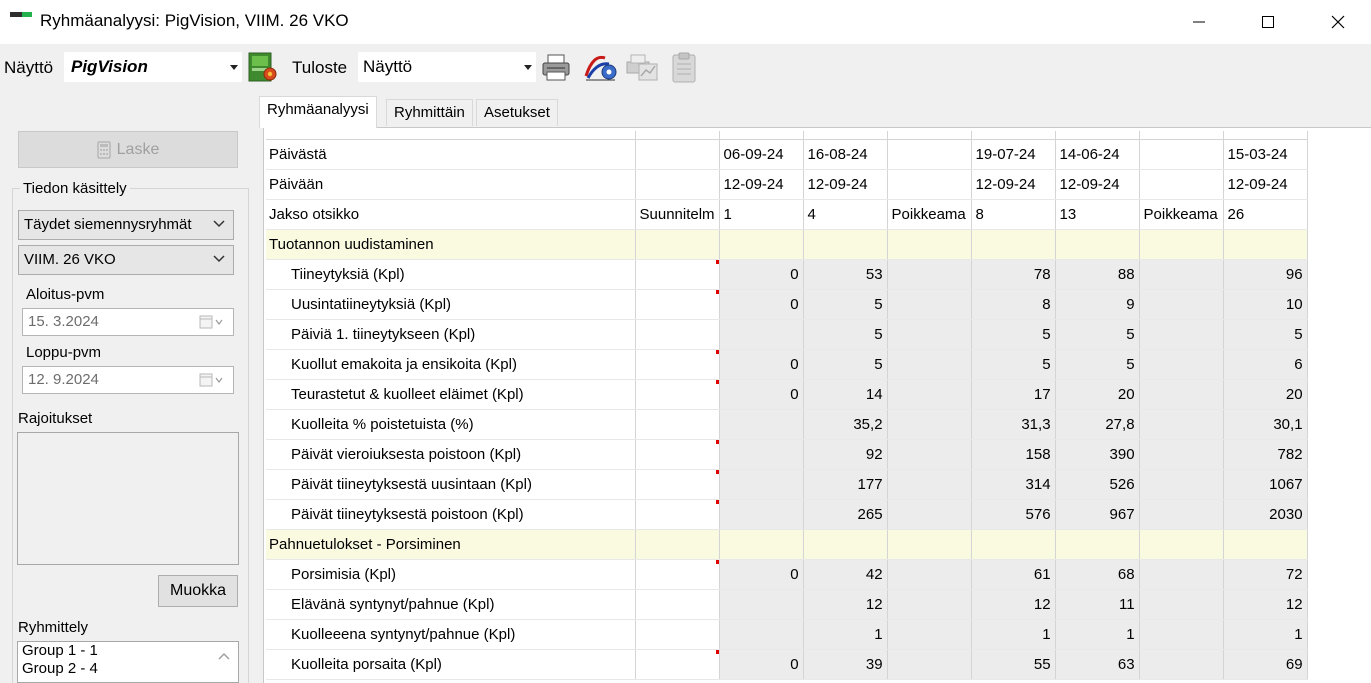  I want to click on header-cell: 8, so click(1013, 214).